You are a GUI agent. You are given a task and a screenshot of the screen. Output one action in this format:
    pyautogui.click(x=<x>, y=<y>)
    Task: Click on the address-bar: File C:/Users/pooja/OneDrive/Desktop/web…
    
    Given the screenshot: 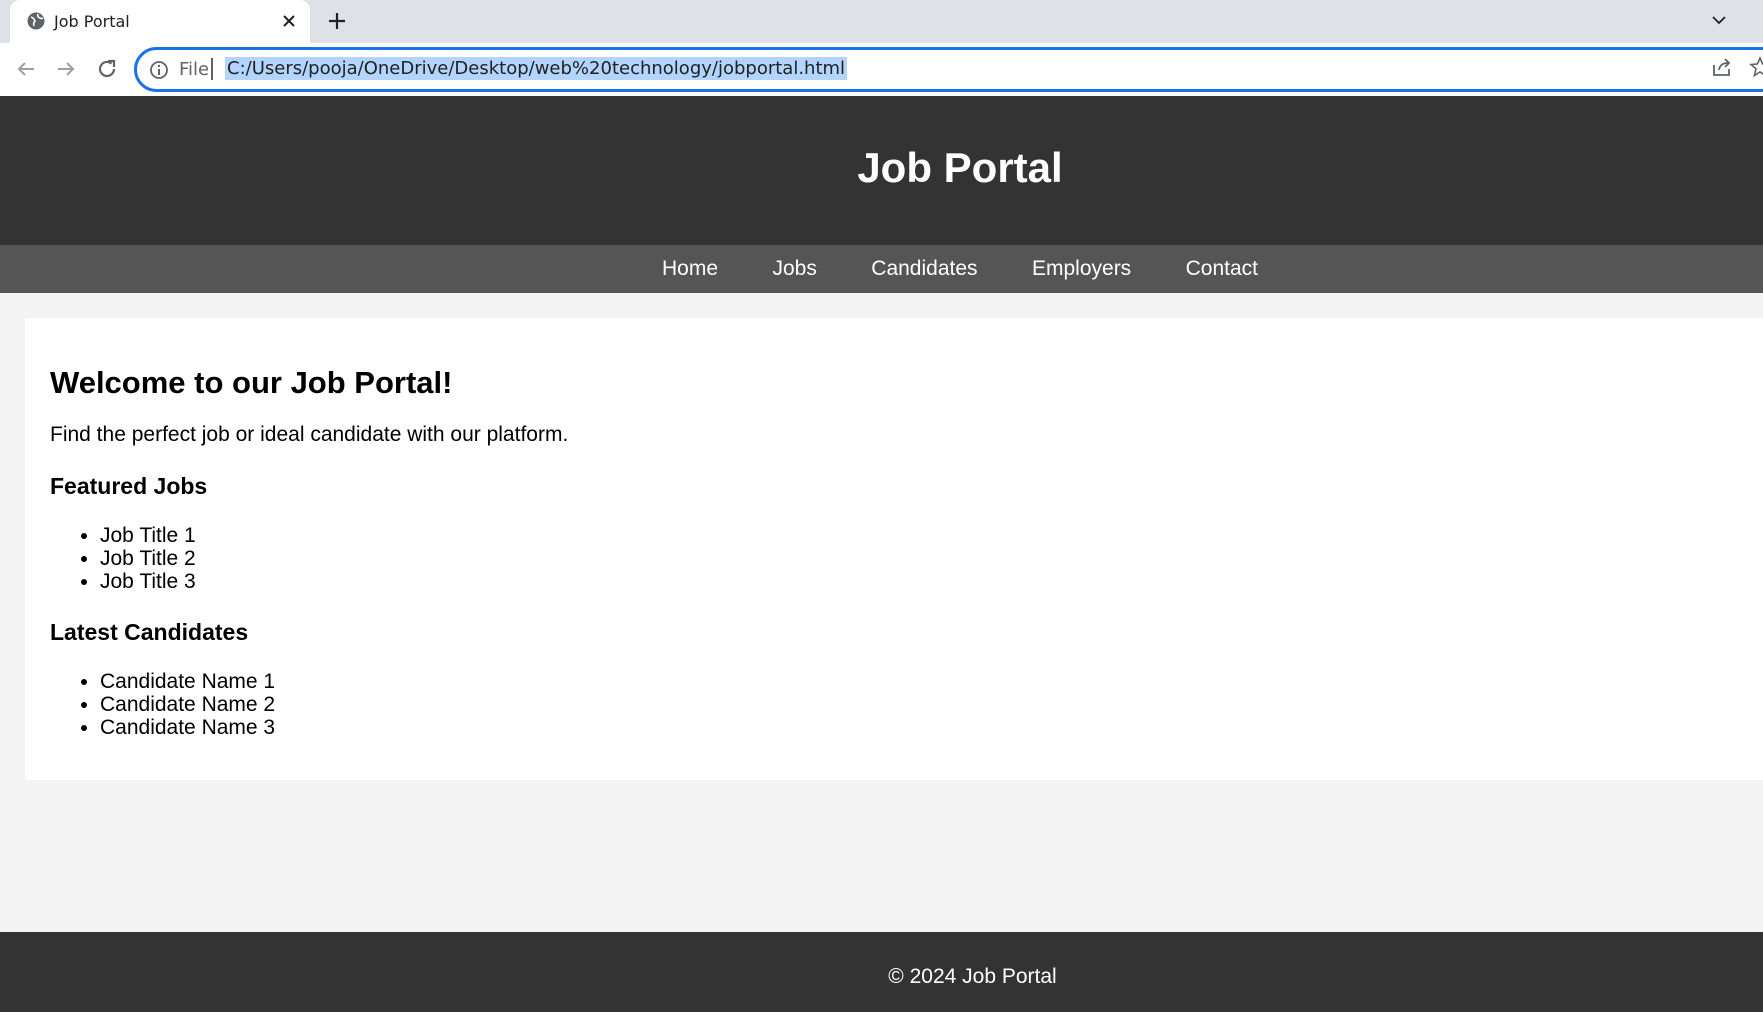 What is the action you would take?
    pyautogui.click(x=948, y=69)
    